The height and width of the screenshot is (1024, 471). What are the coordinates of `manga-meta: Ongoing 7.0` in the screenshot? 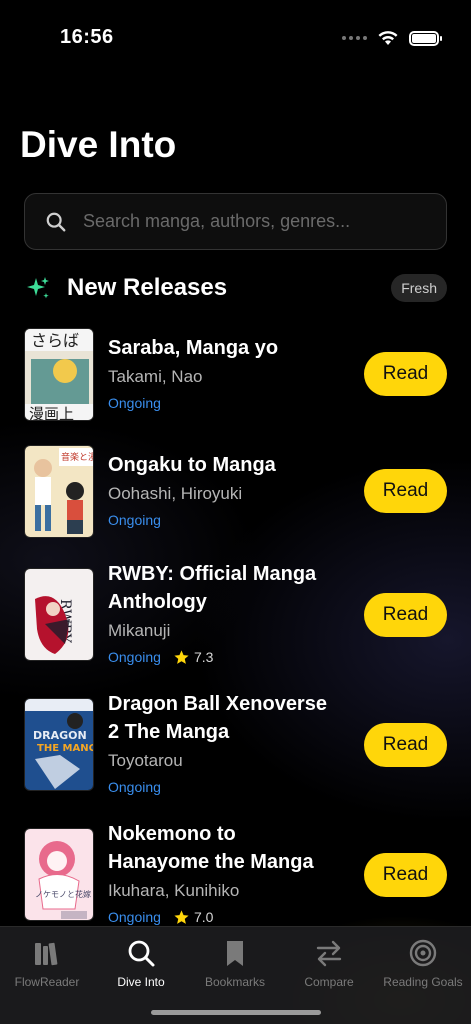 It's located at (223, 917).